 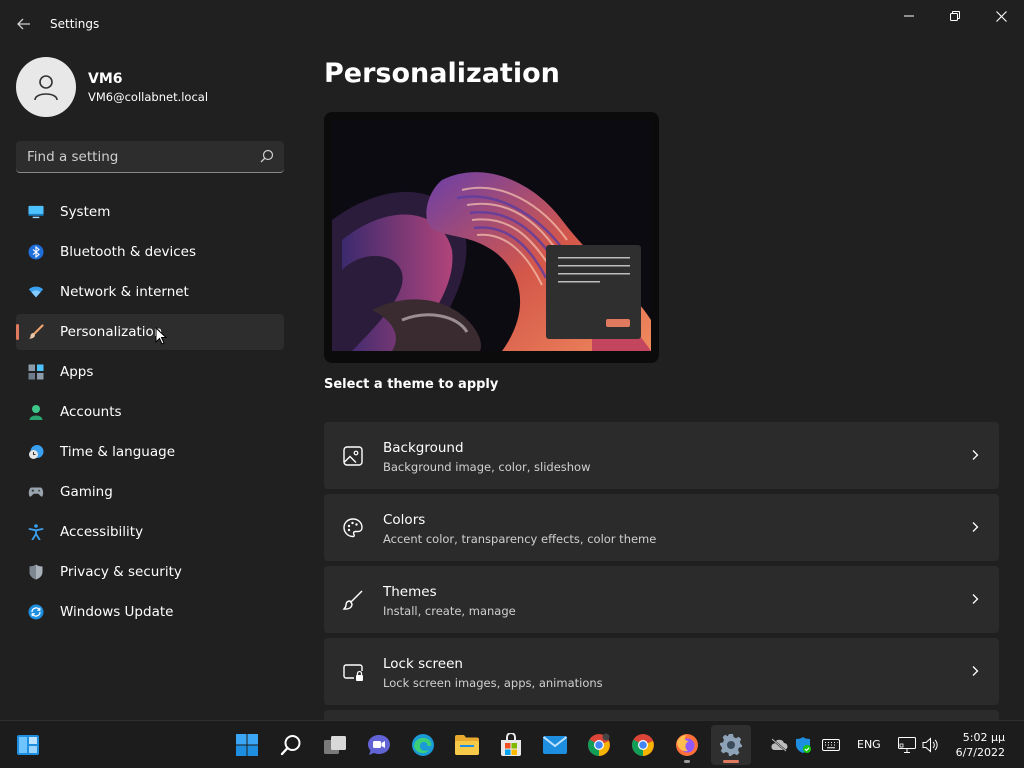 I want to click on sidebar-item-label: Gaming, so click(x=86, y=492).